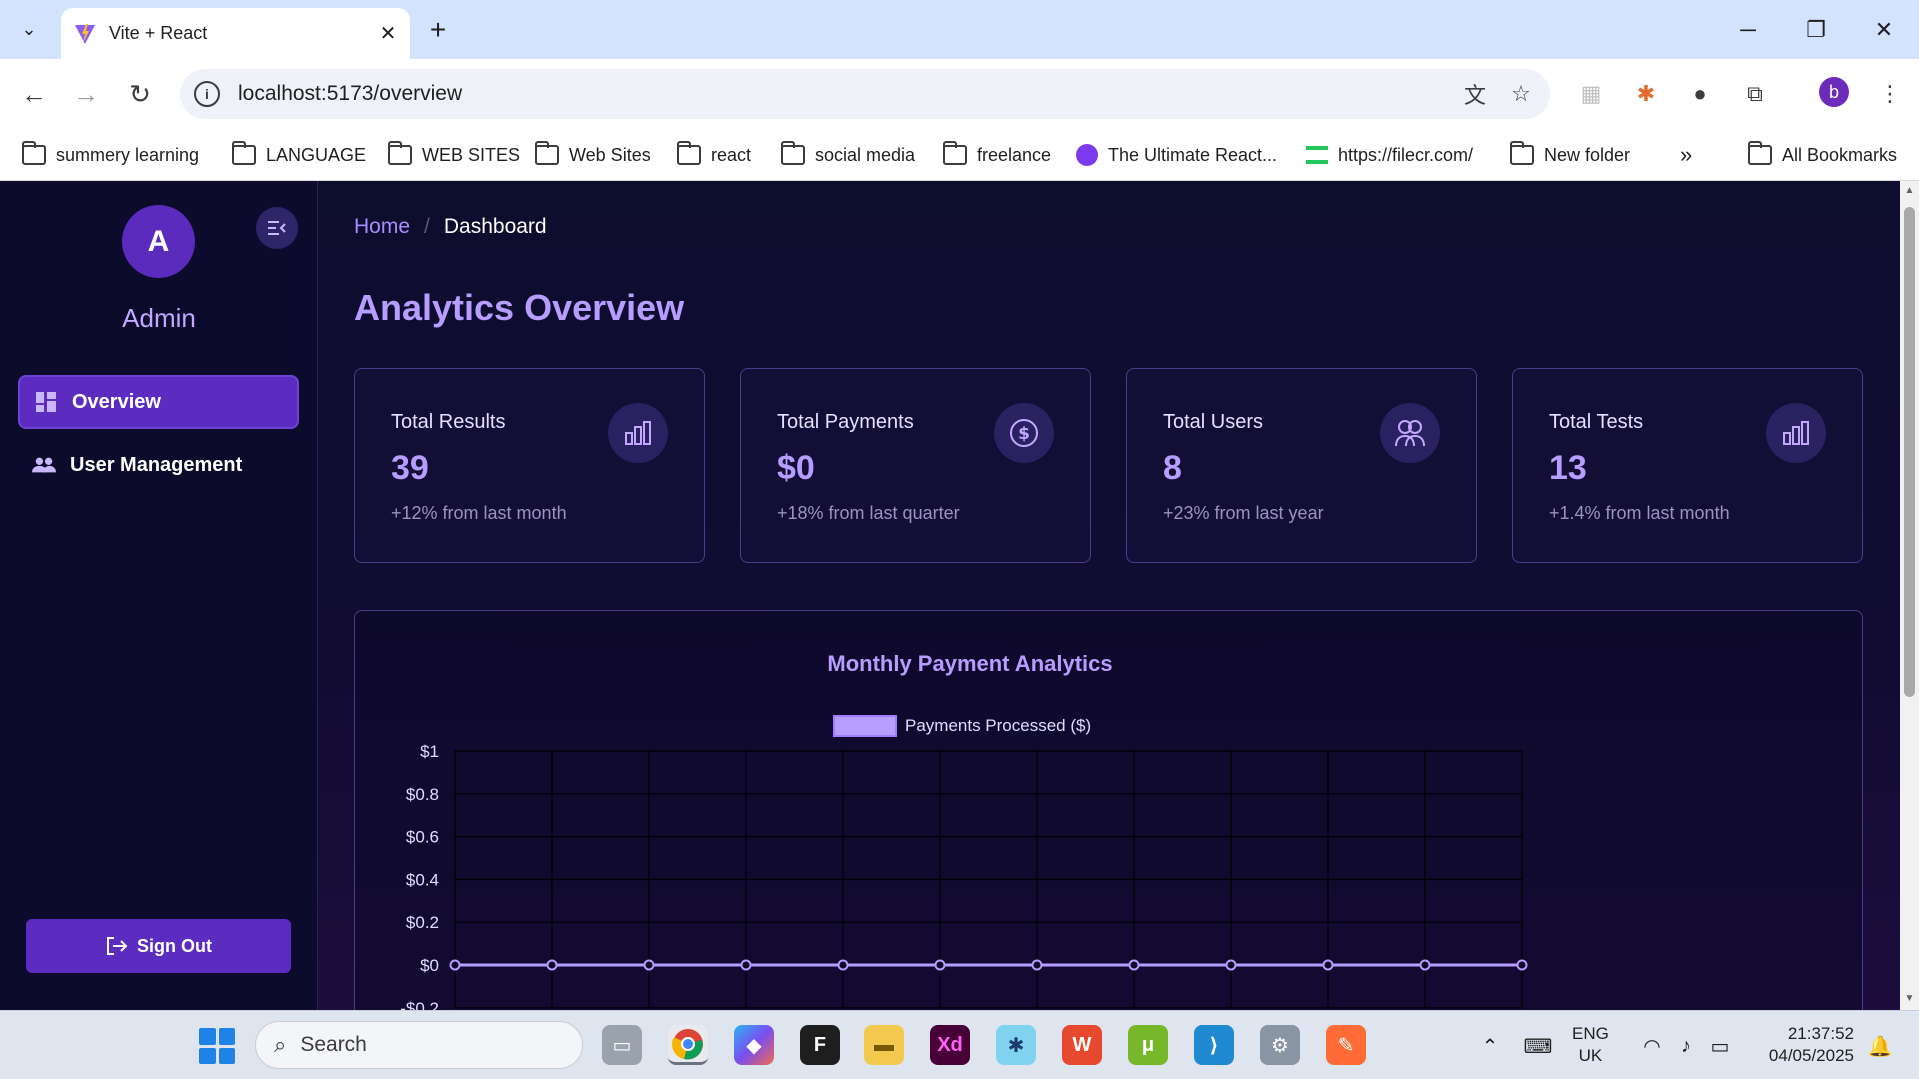 The image size is (1919, 1079). Describe the element at coordinates (1687, 465) in the screenshot. I see `stat-card-total-tests: Total Tests 13 +1.4% from last month` at that location.